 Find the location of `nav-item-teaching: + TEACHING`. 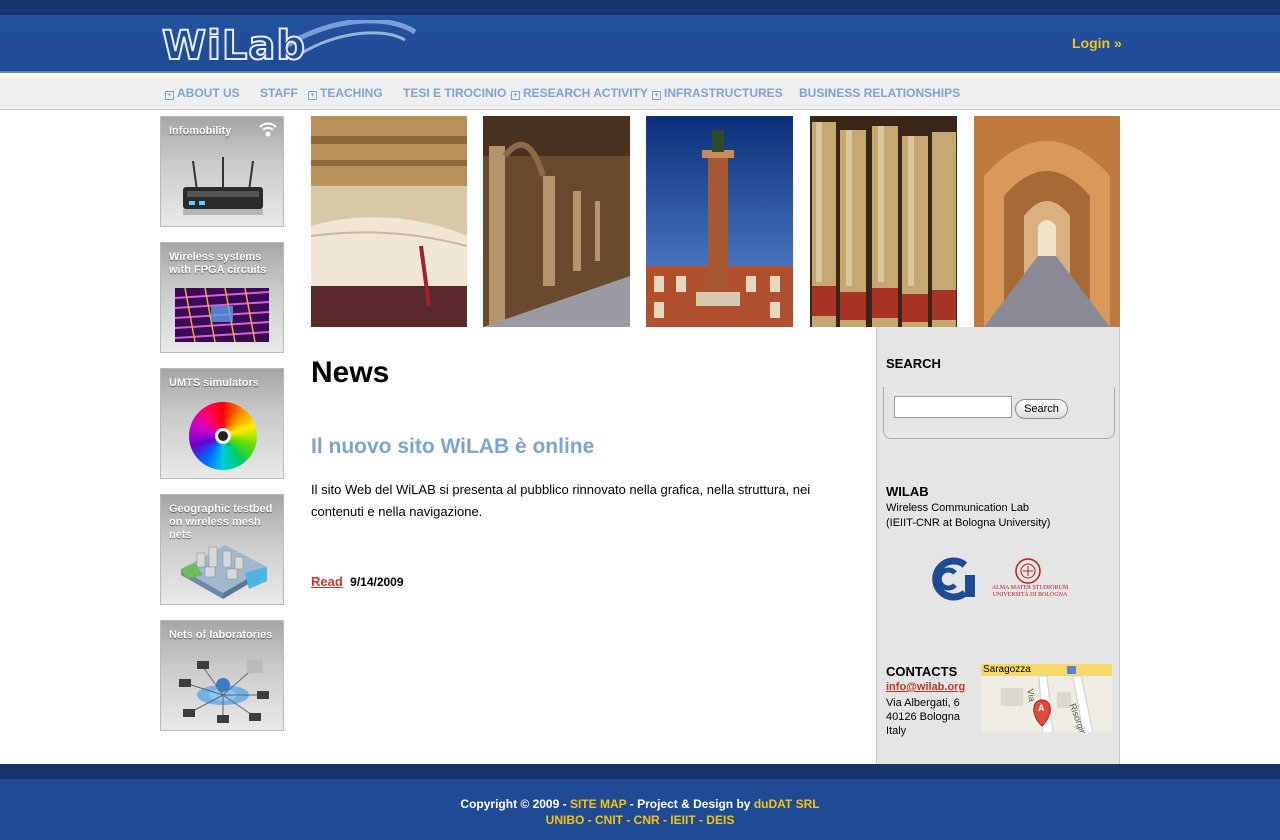

nav-item-teaching: + TEACHING is located at coordinates (345, 93).